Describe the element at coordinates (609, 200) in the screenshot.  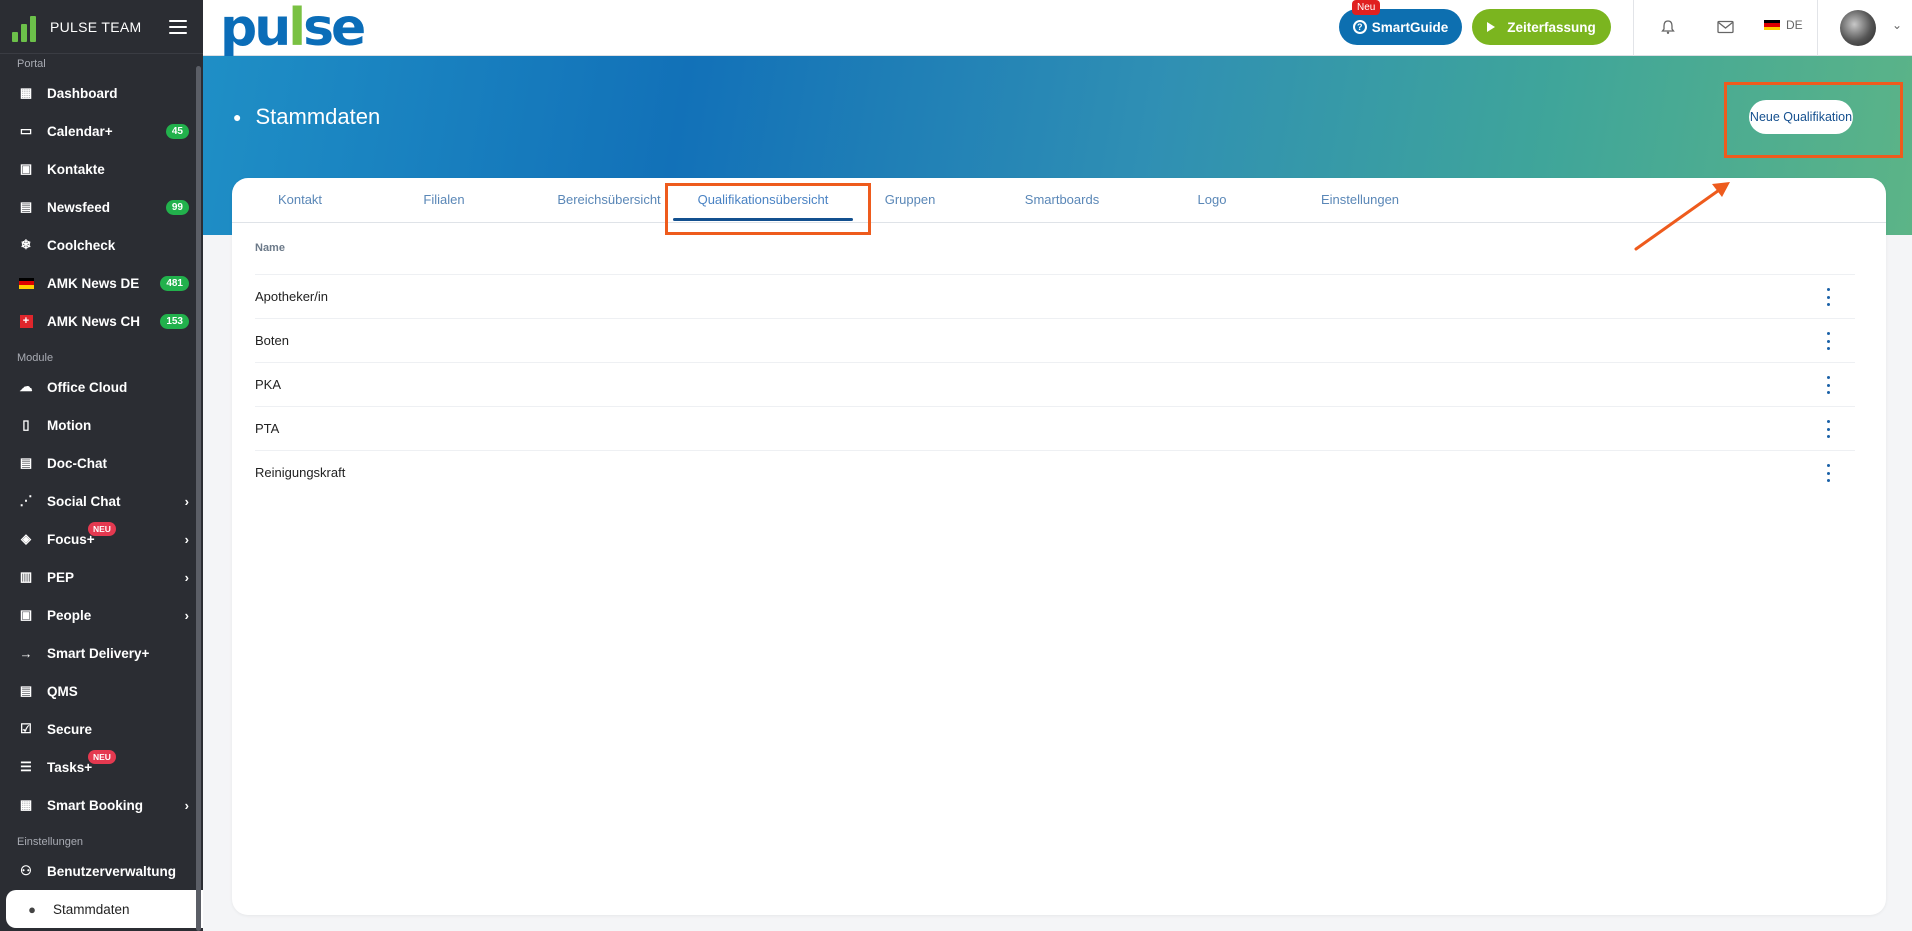
I see `tab-bereichsuebersicht: Bereichsübersicht` at that location.